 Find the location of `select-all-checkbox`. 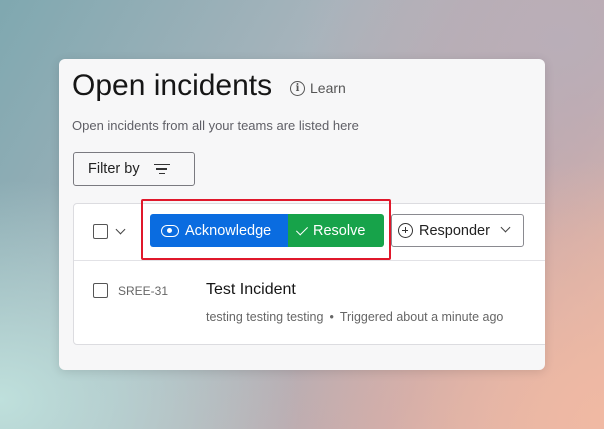

select-all-checkbox is located at coordinates (100, 231).